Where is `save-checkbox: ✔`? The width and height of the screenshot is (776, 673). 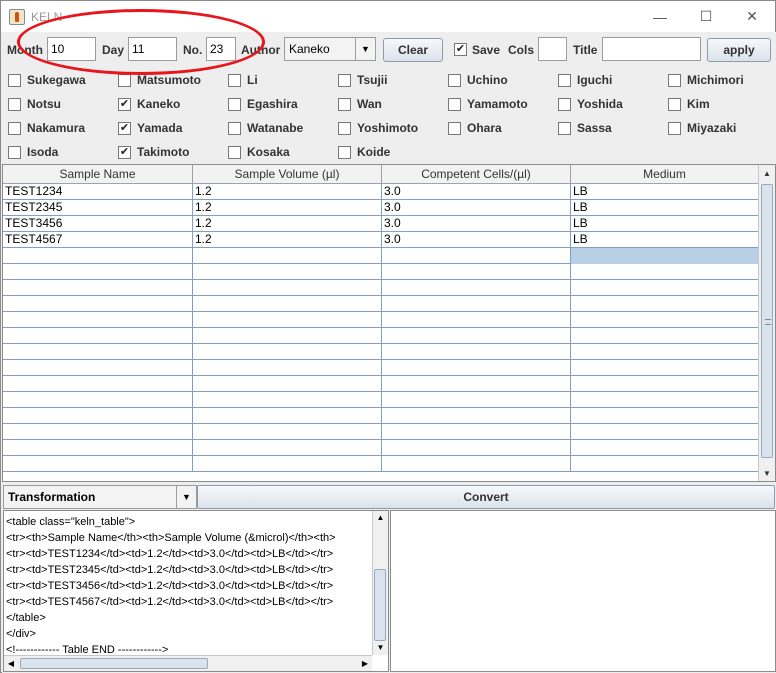 save-checkbox: ✔ is located at coordinates (460, 49).